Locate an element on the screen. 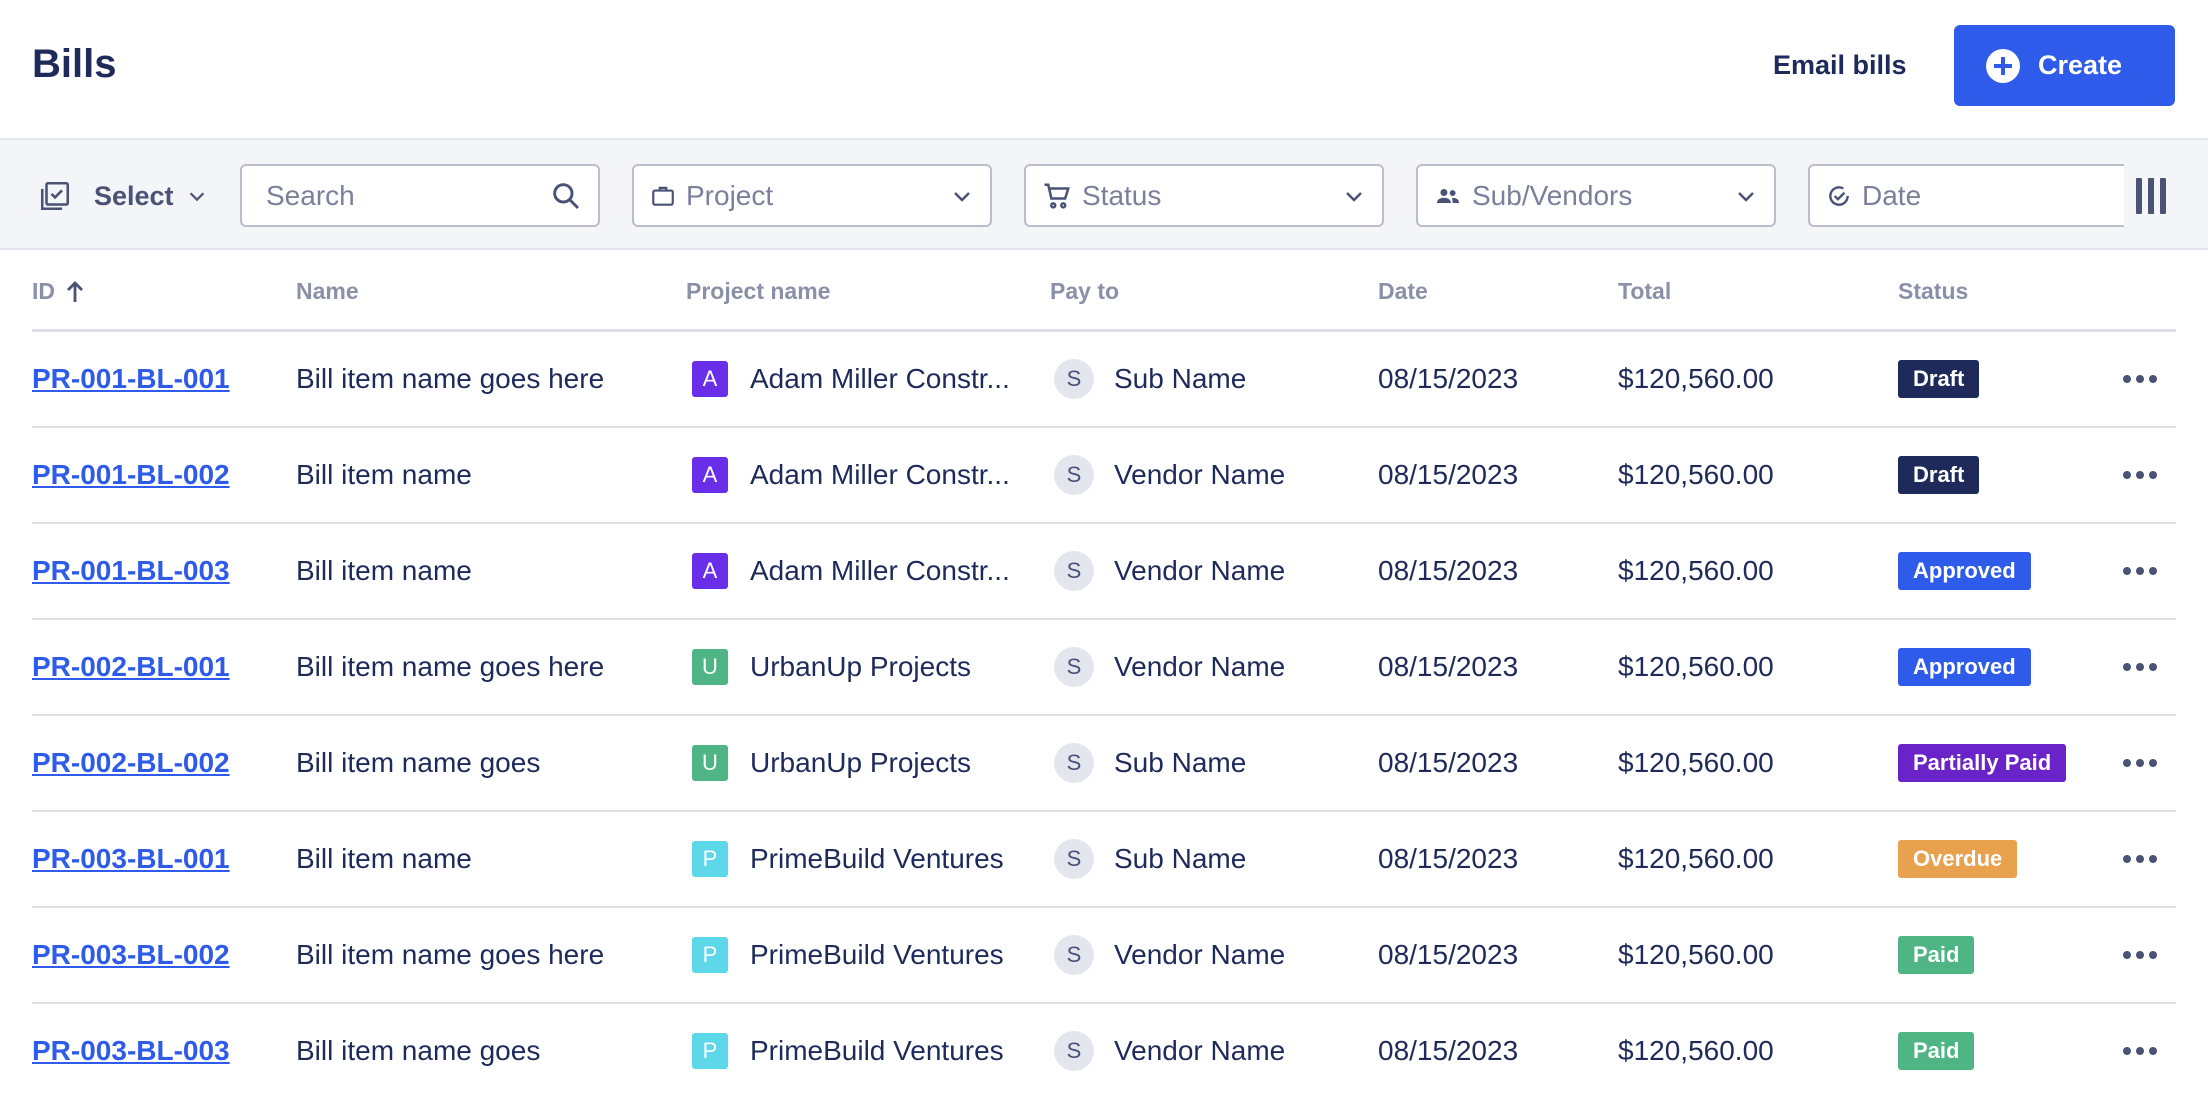 The image size is (2208, 1098). column-header-total: Total is located at coordinates (1644, 291).